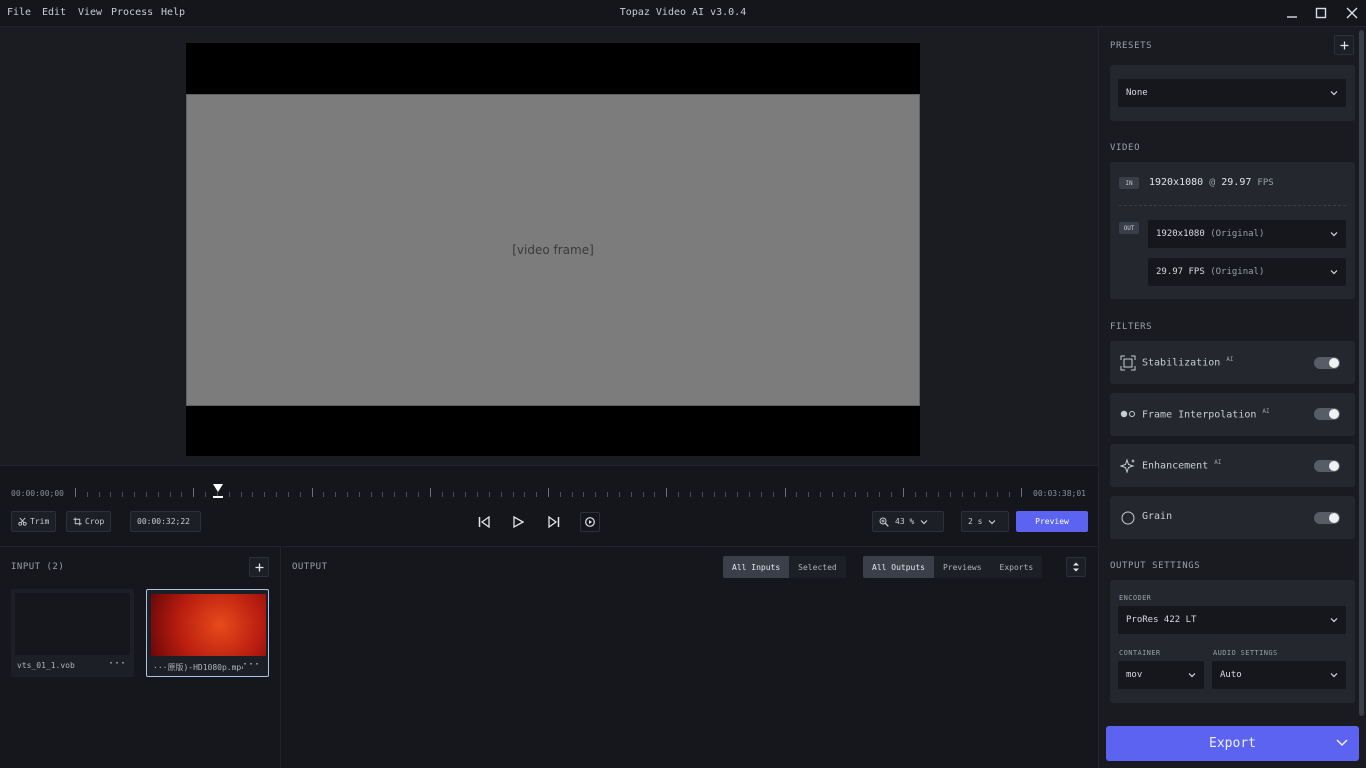 Image resolution: width=1366 pixels, height=768 pixels. I want to click on output-filter-toggle: All Outputs Previews Exports, so click(953, 567).